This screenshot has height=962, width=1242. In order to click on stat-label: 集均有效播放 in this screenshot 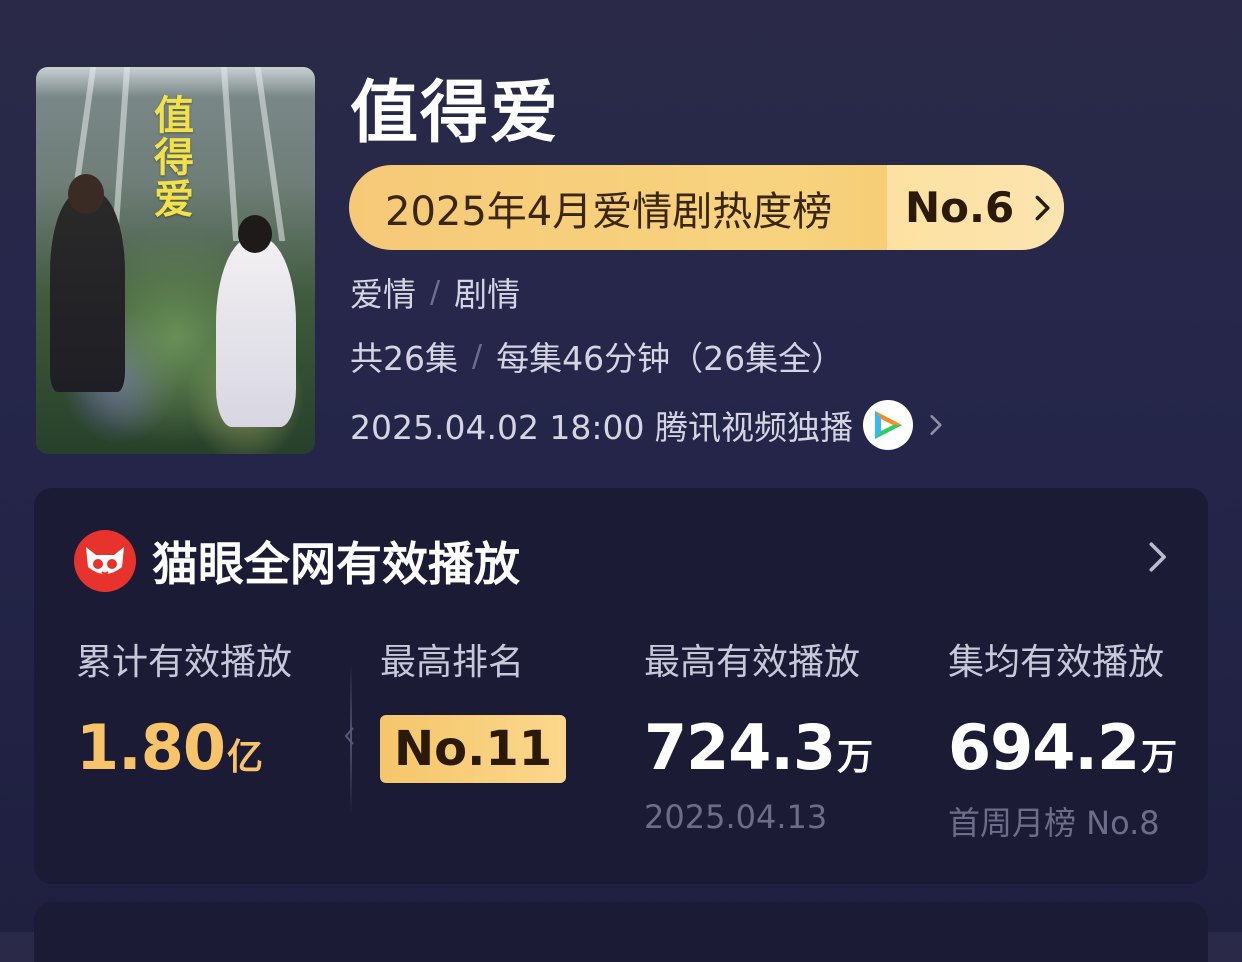, I will do `click(1056, 662)`.